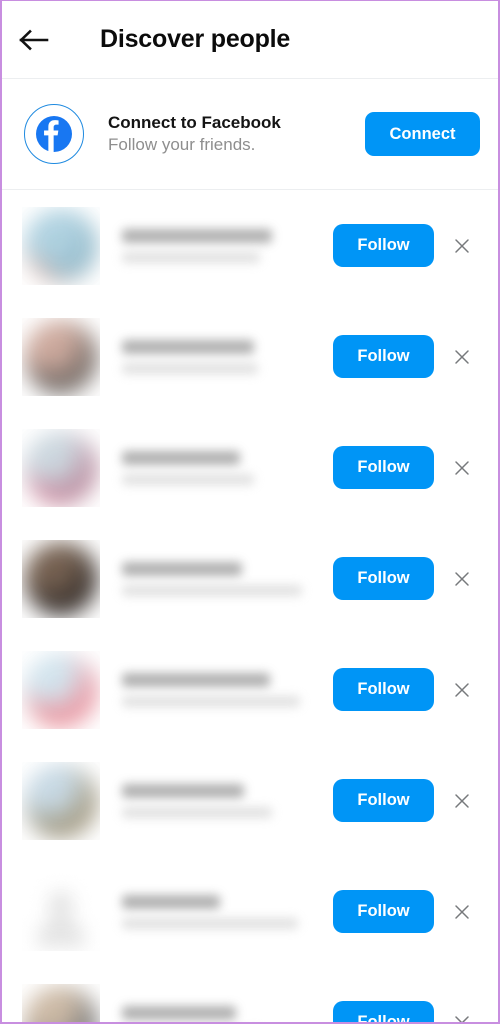  Describe the element at coordinates (236, 134) in the screenshot. I see `facebook-text-block: Connect to Facebook Follow your friends.` at that location.